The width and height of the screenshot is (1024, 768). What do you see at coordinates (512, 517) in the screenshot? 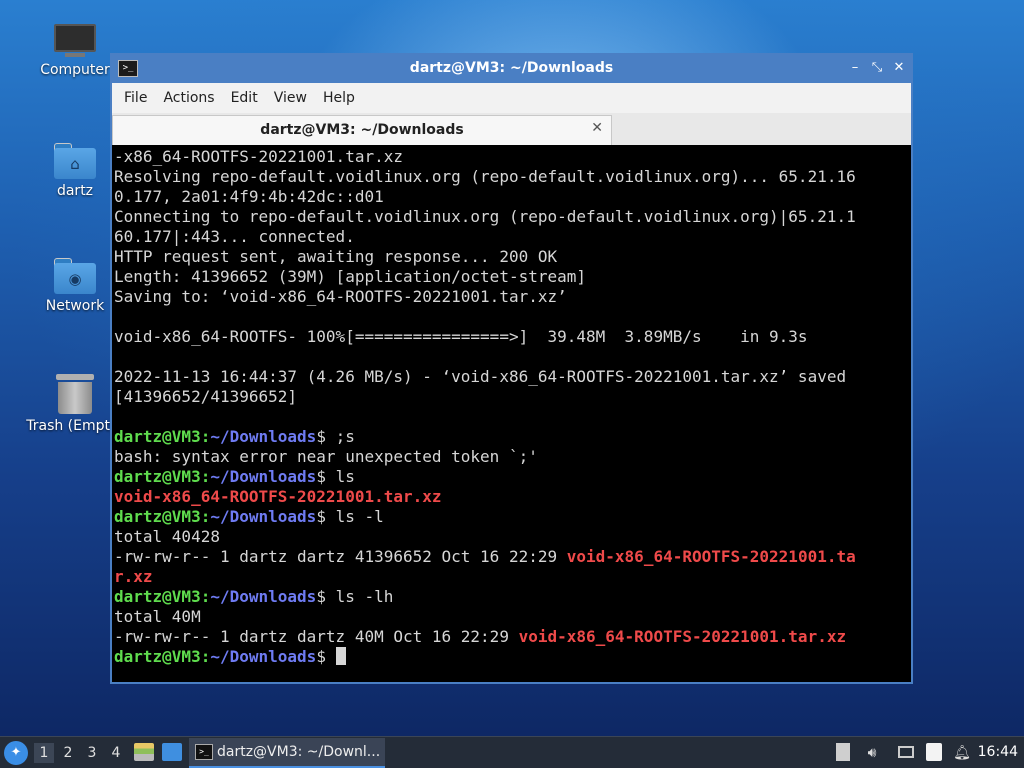
I see `prompt-line: dartz@VM3:~/Downloads$ ls -l` at bounding box center [512, 517].